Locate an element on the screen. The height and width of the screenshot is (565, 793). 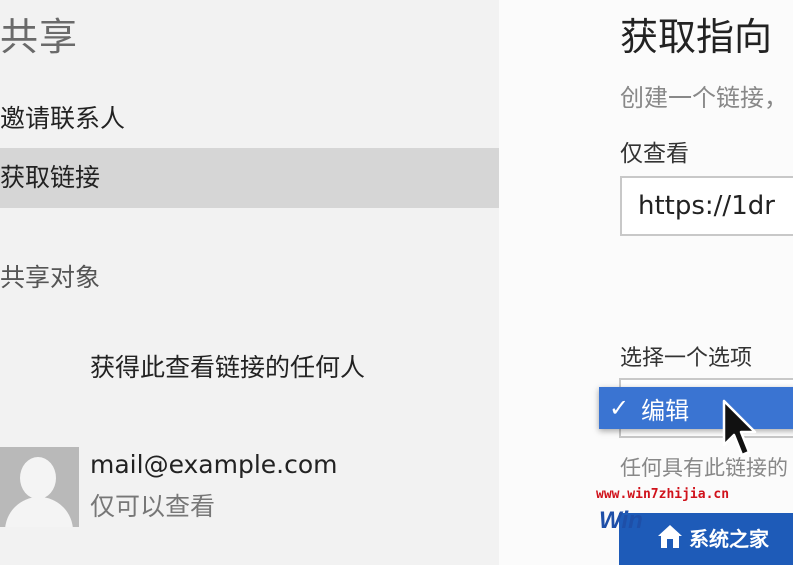
watermark-url: www.win7zhijia.cn is located at coordinates (663, 494).